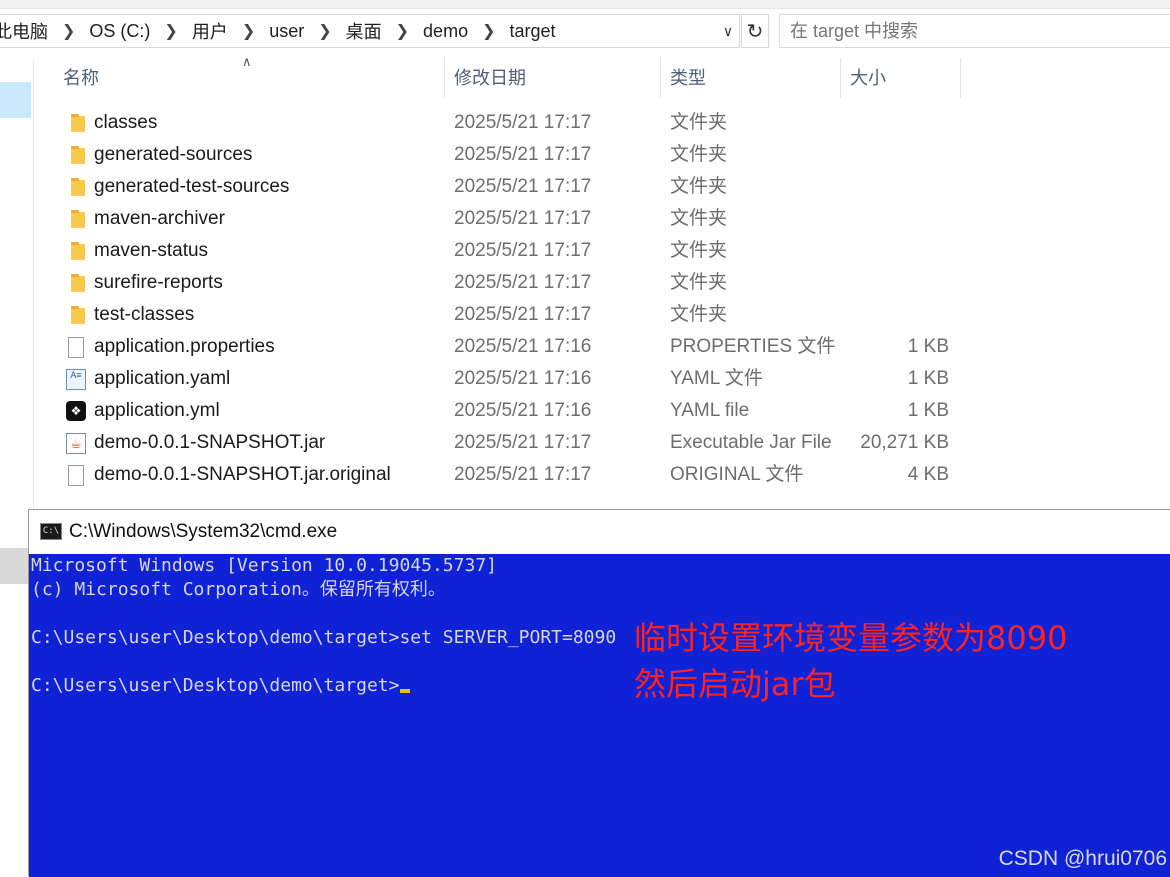  I want to click on breadcrumb-target: target, so click(532, 31).